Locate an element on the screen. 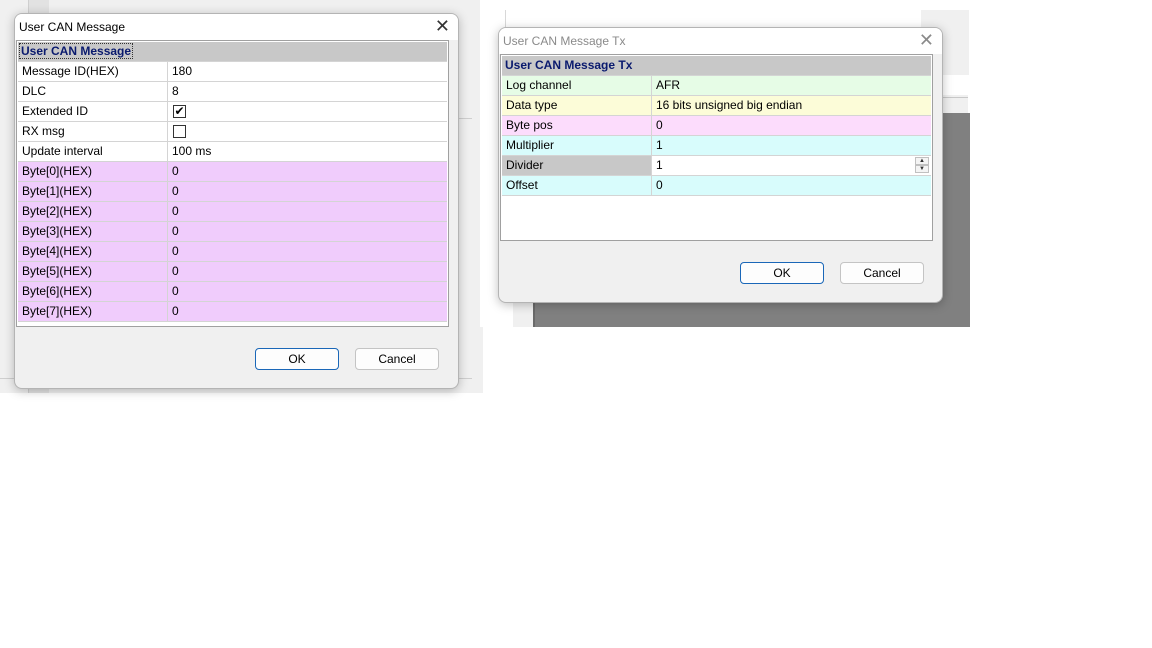  property-row: DLC 8 is located at coordinates (232, 92).